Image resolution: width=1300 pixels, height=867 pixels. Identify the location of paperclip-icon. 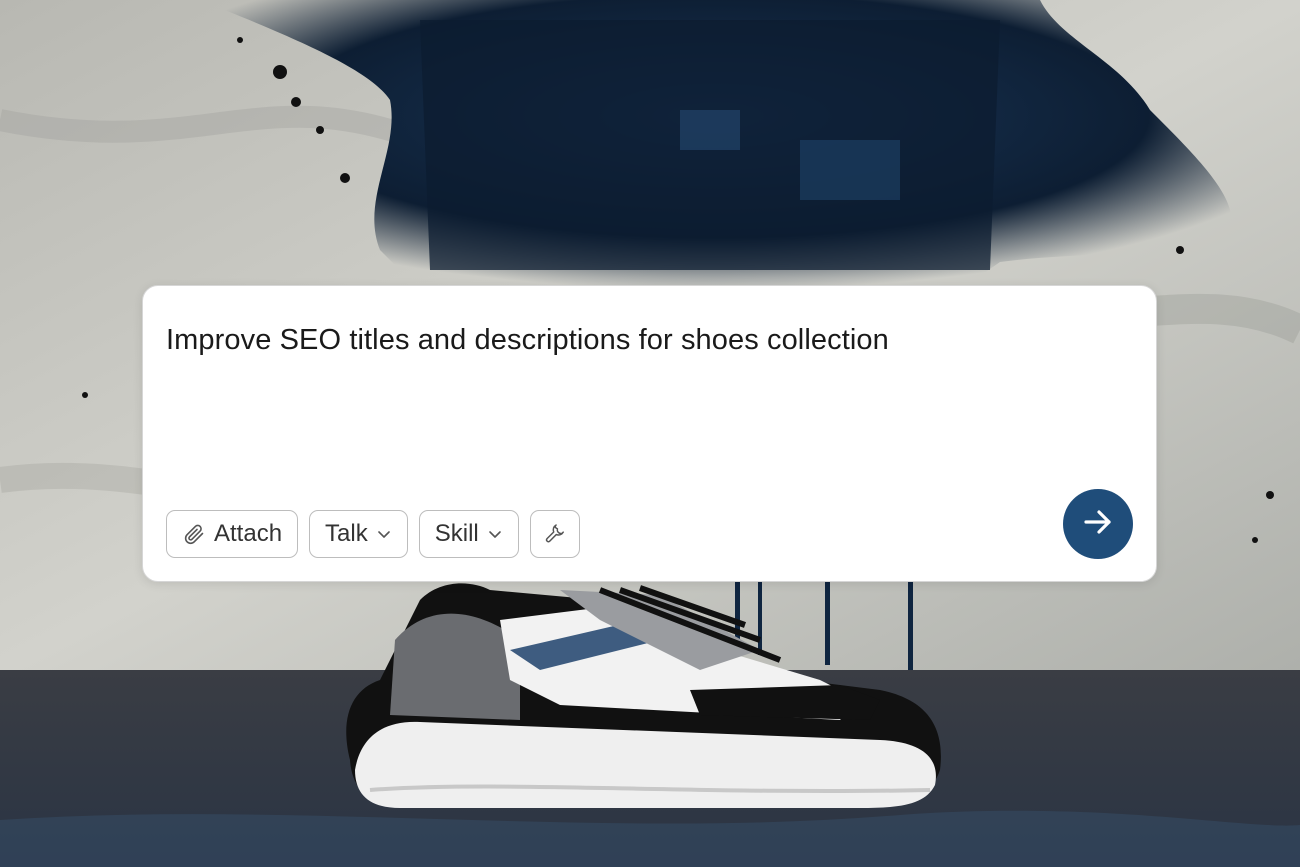
(194, 534).